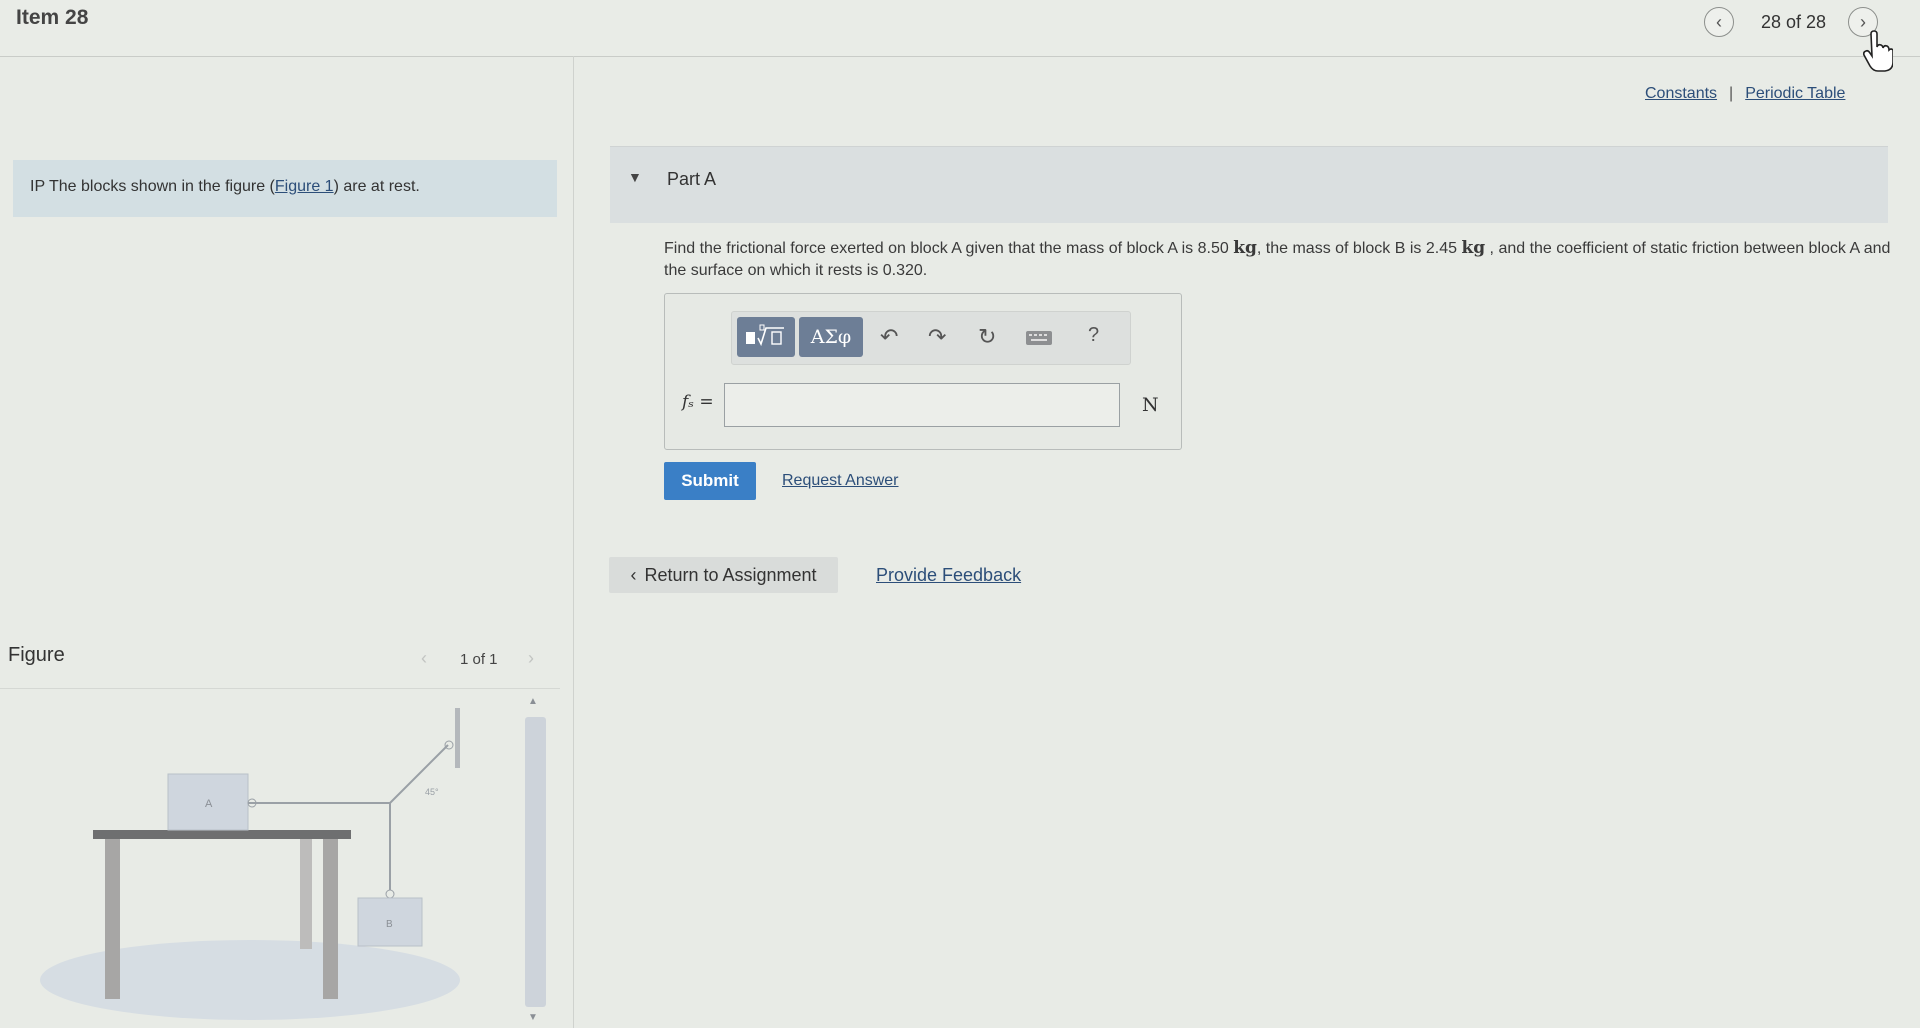 The height and width of the screenshot is (1028, 1920). What do you see at coordinates (1681, 93) in the screenshot?
I see `constants-link: Constants` at bounding box center [1681, 93].